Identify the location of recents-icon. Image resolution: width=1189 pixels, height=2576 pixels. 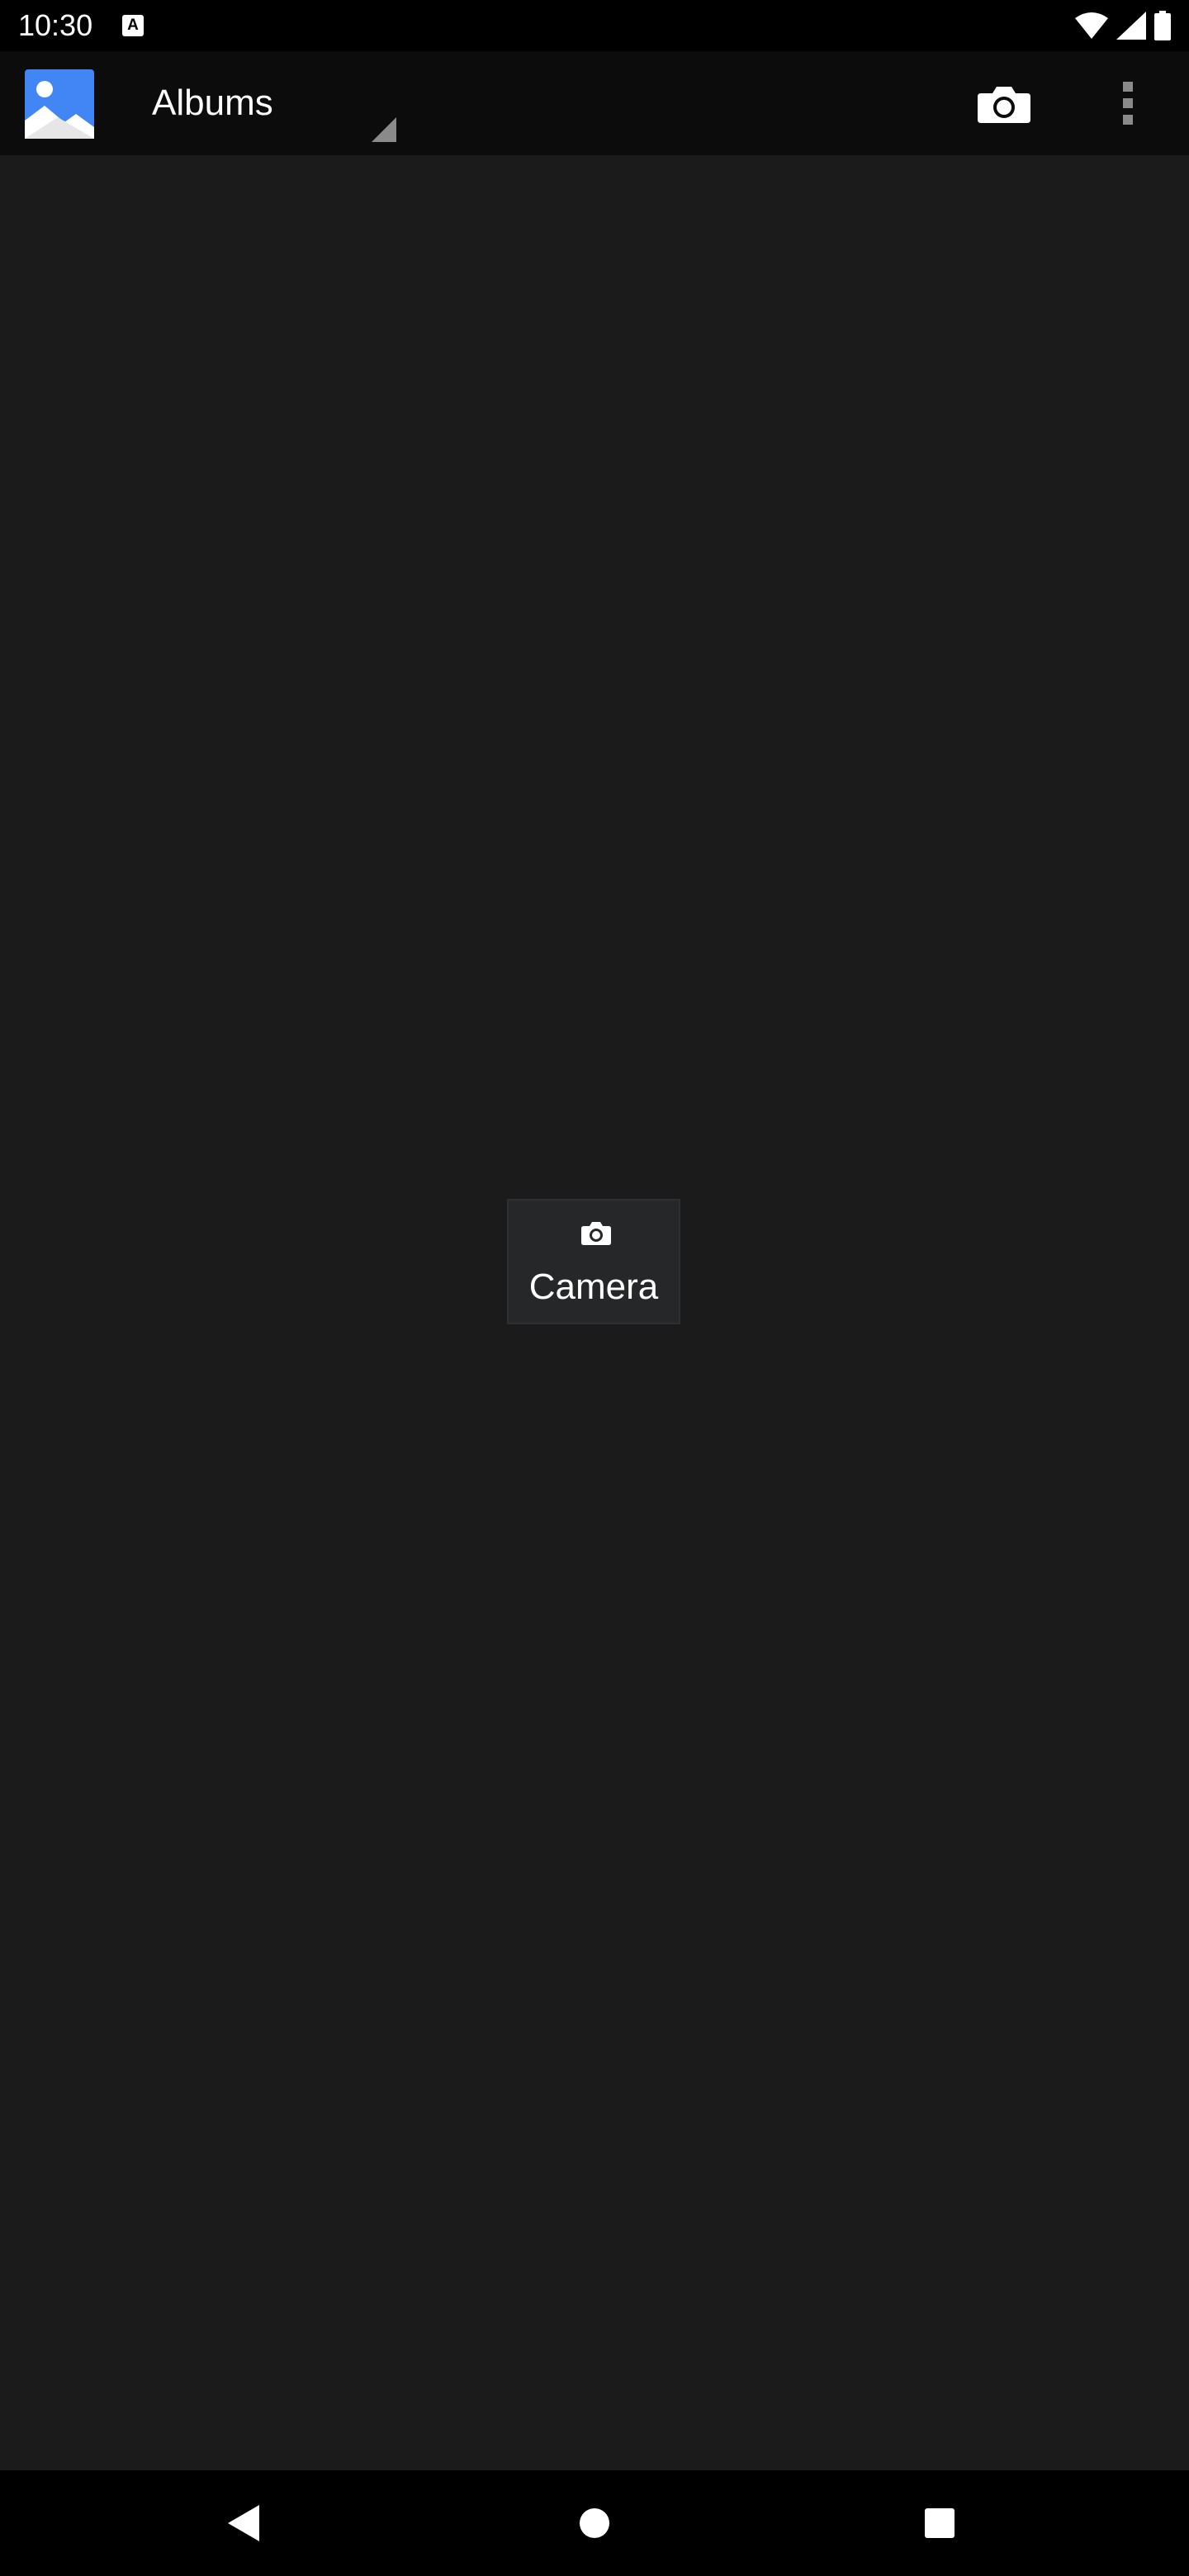
(940, 2523).